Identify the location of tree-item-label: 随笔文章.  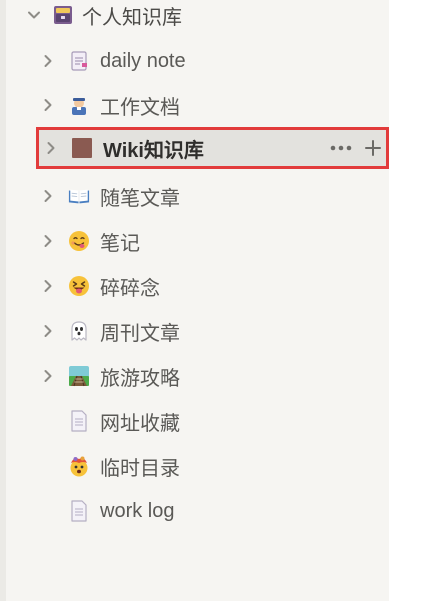
(140, 198).